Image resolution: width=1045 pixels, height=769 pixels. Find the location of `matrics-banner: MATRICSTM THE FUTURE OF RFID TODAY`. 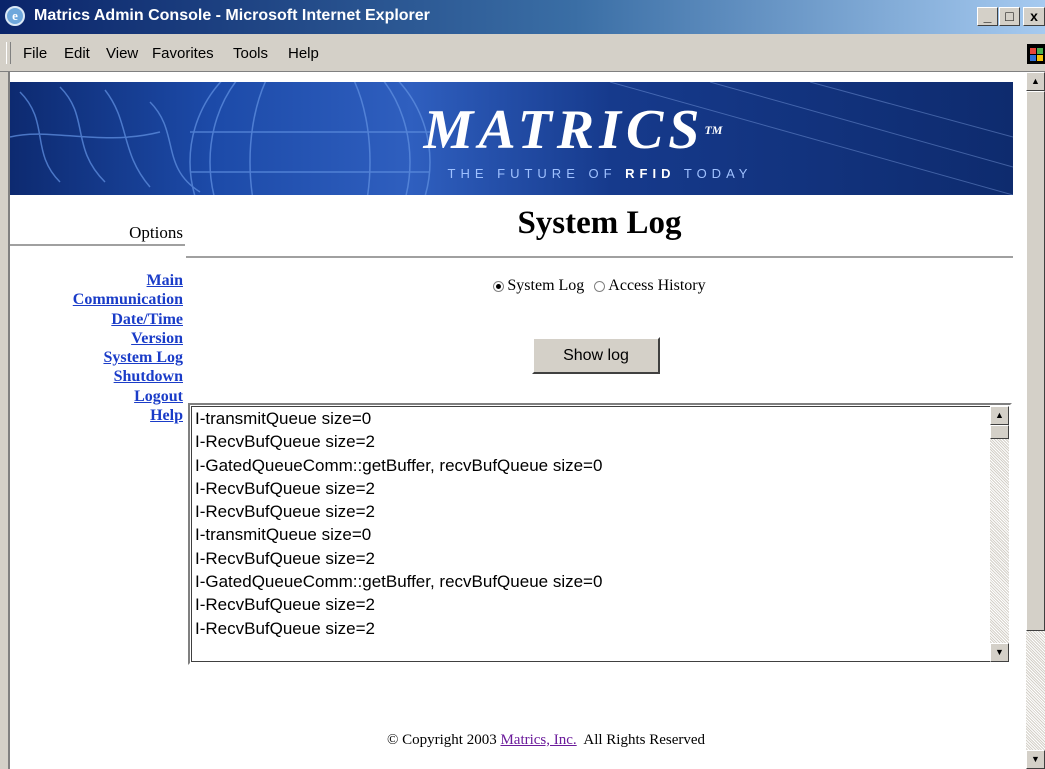

matrics-banner: MATRICSTM THE FUTURE OF RFID TODAY is located at coordinates (511, 138).